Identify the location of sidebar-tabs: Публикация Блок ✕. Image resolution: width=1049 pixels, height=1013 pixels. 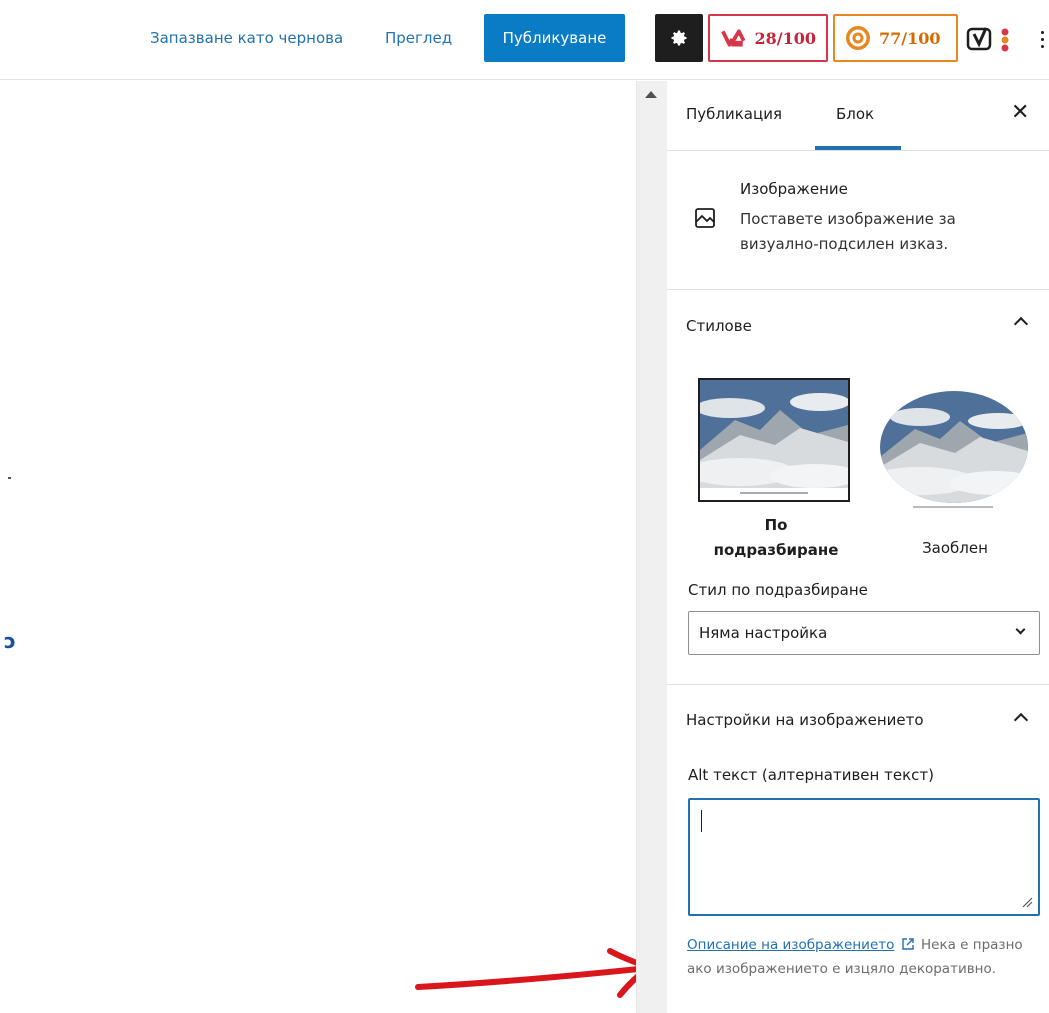
(858, 116).